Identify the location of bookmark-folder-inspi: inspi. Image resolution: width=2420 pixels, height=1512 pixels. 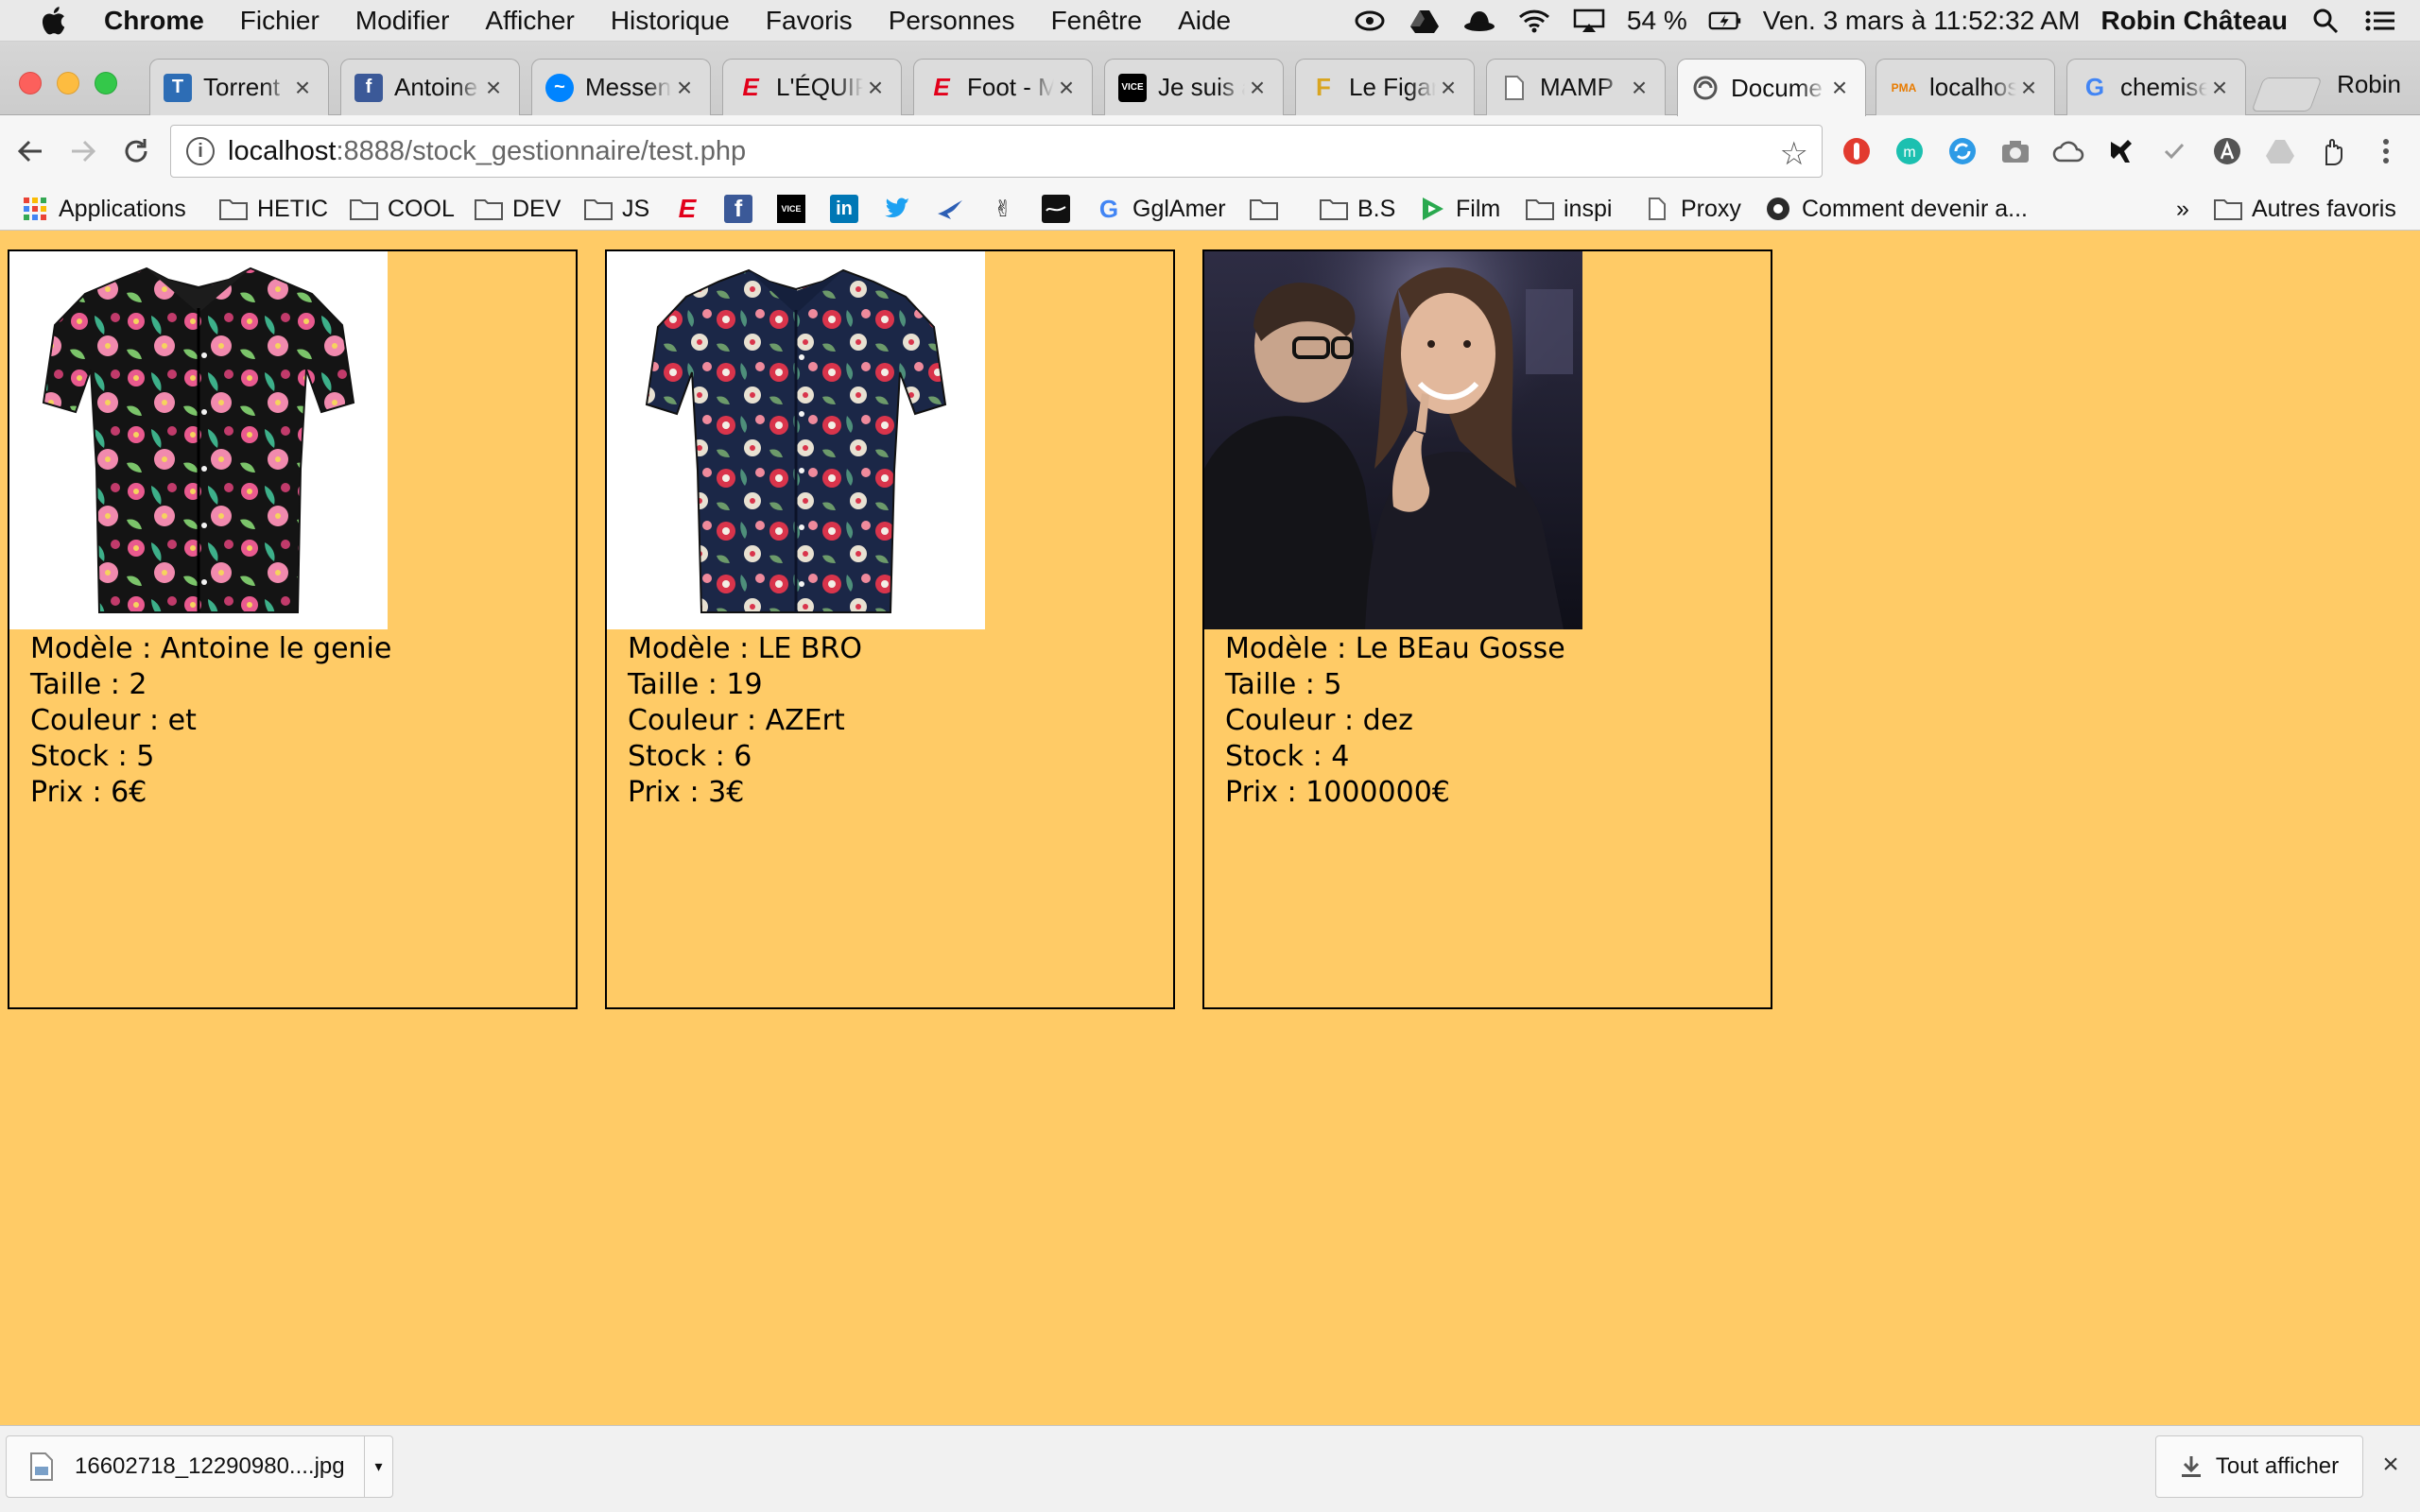
(1569, 209).